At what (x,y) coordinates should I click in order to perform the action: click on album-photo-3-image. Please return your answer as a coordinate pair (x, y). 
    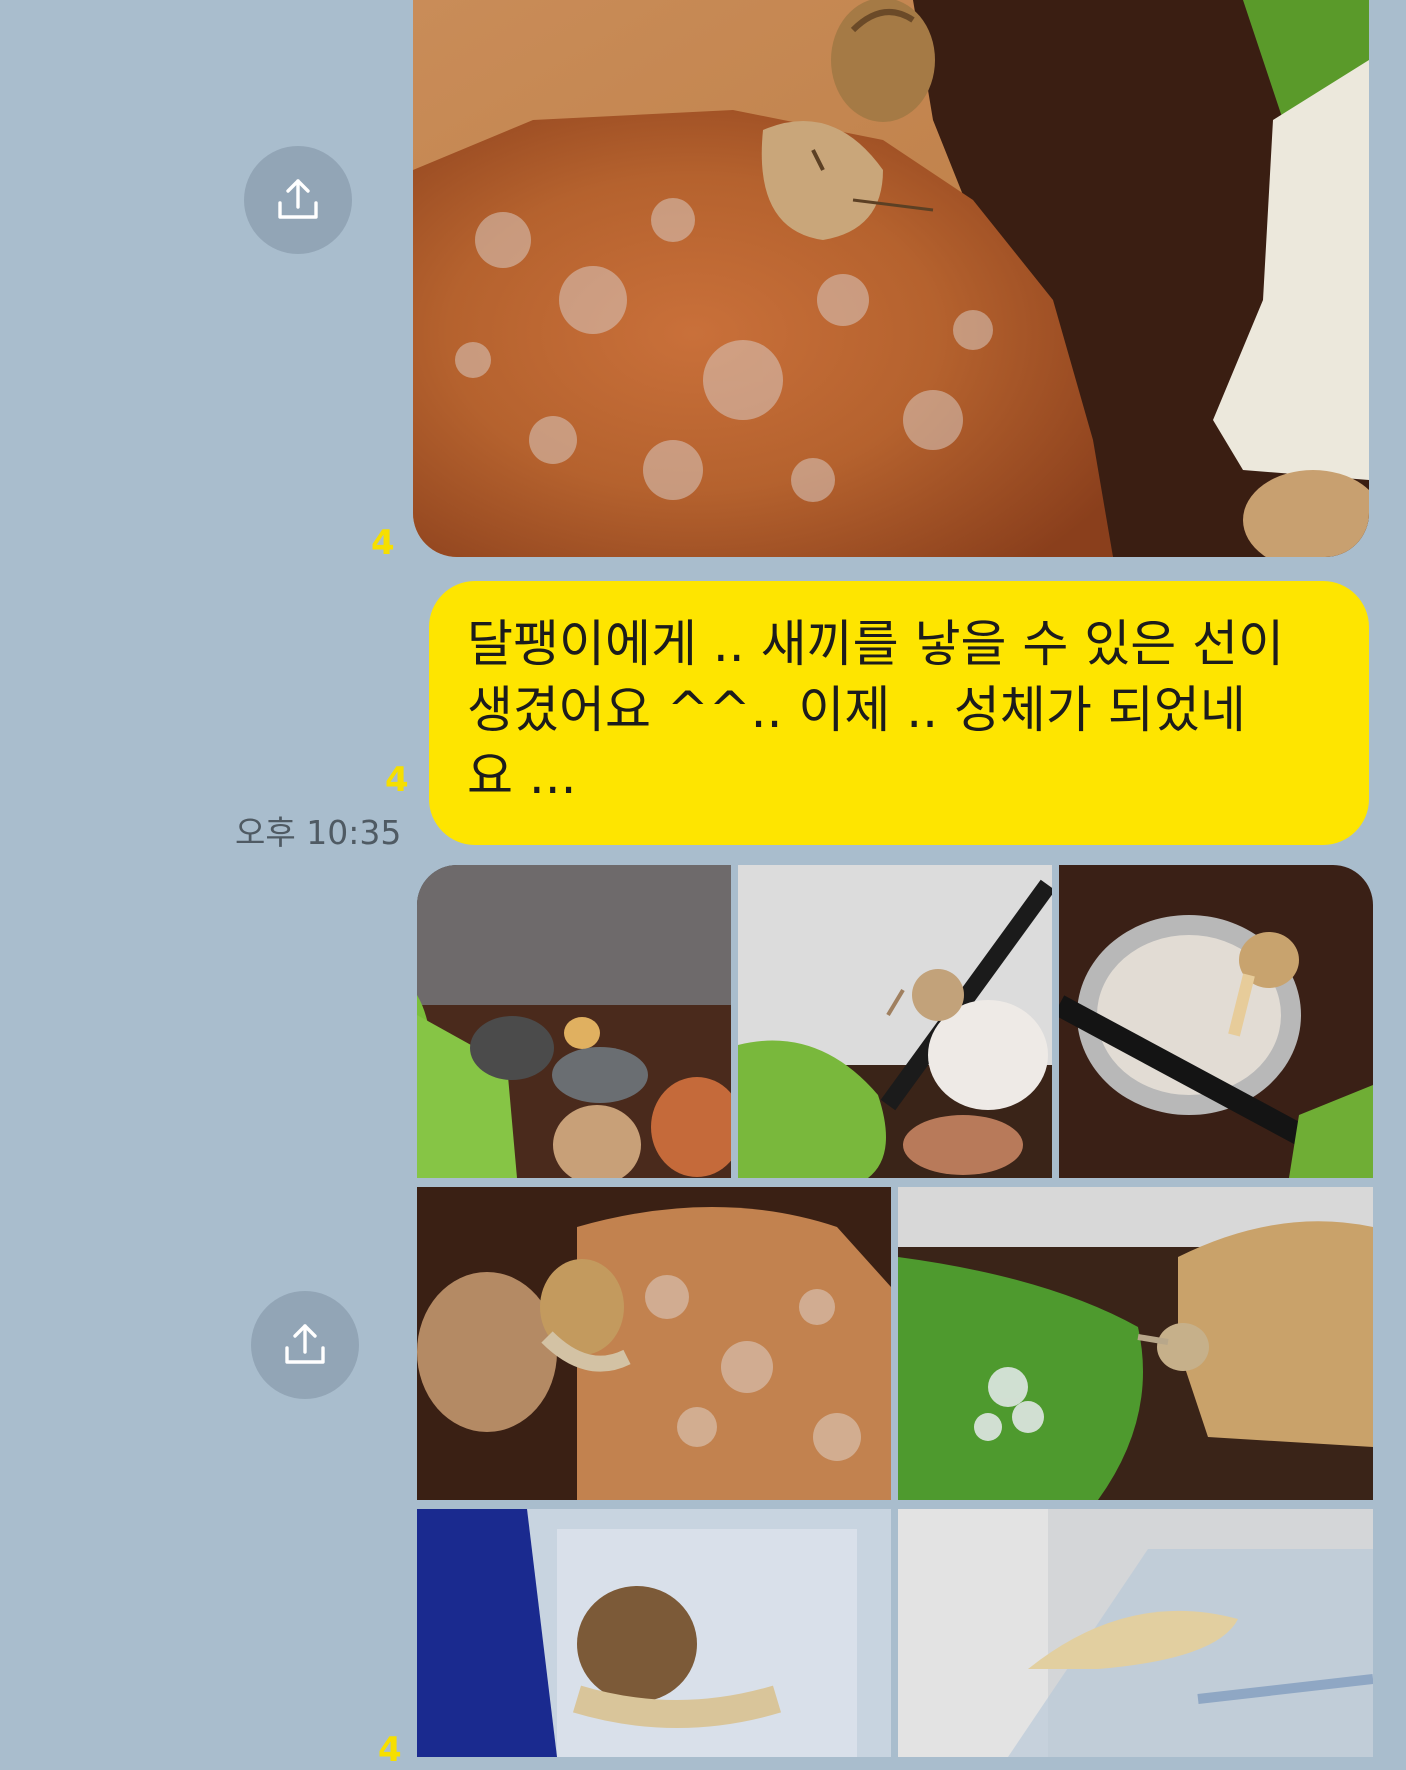
    Looking at the image, I should click on (1216, 1021).